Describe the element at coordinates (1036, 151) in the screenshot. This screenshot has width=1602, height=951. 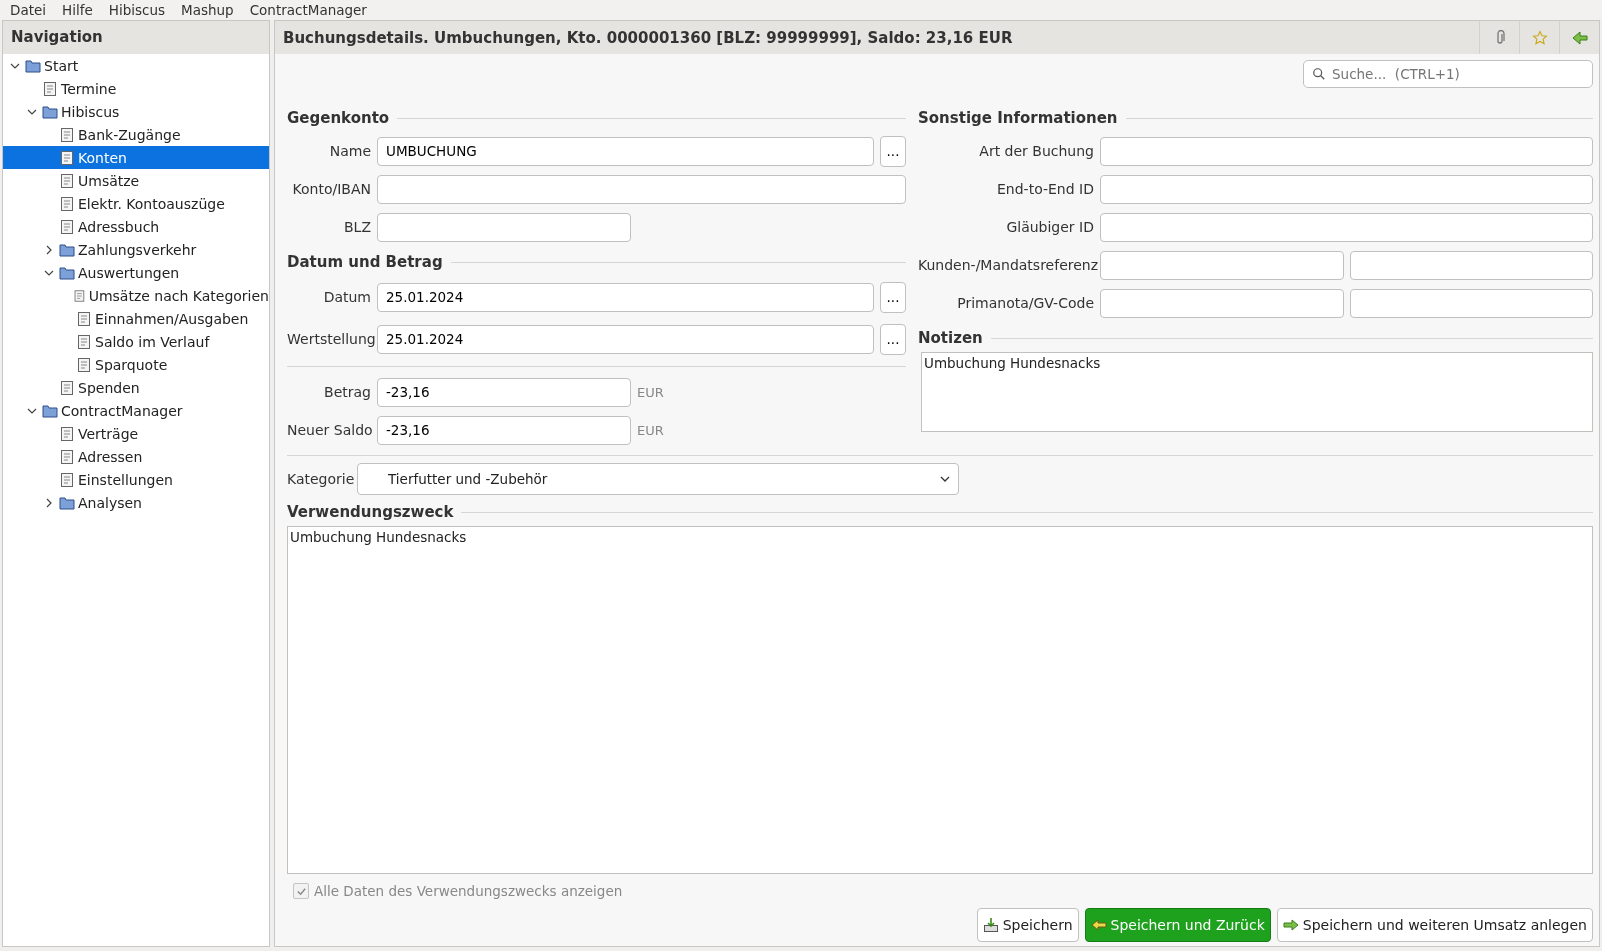
I see `field-label: Art der Buchung` at that location.